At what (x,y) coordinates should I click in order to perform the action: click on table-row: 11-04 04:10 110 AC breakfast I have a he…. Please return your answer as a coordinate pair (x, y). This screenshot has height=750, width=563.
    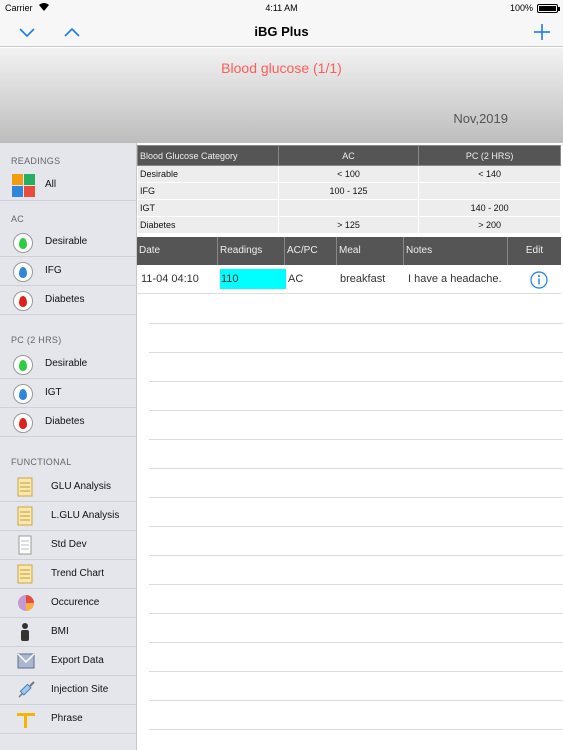
    Looking at the image, I should click on (349, 279).